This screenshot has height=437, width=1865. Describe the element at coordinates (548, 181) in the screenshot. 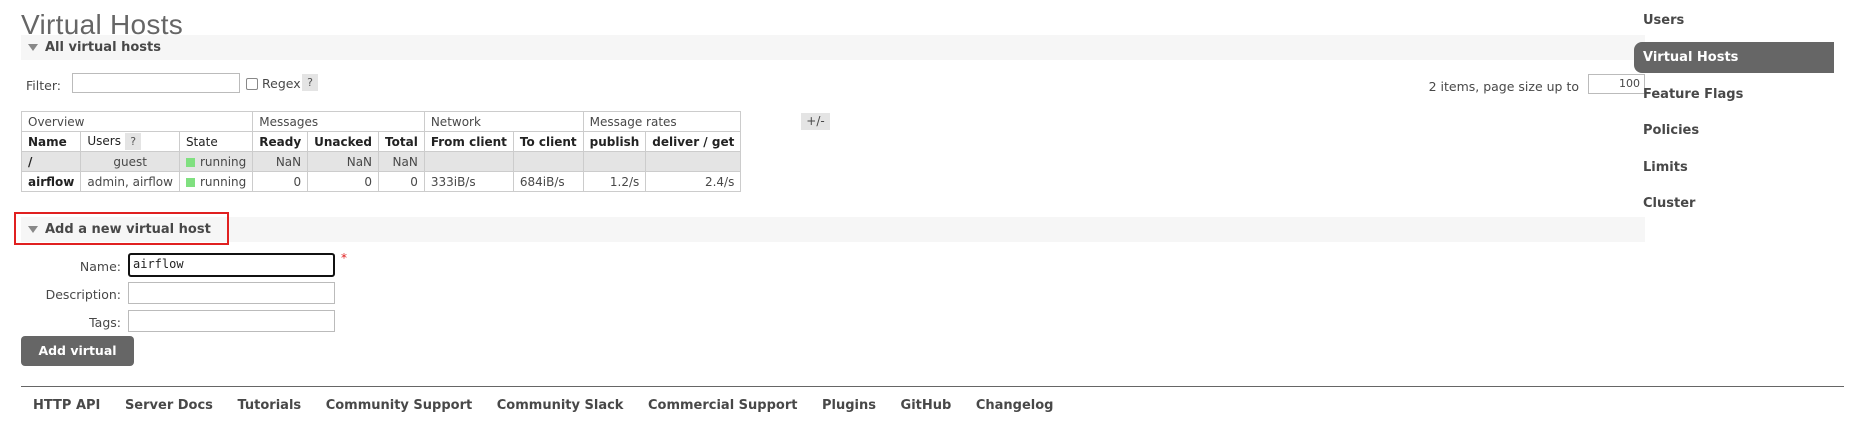

I see `vhost-to-client: 684iB/s` at that location.